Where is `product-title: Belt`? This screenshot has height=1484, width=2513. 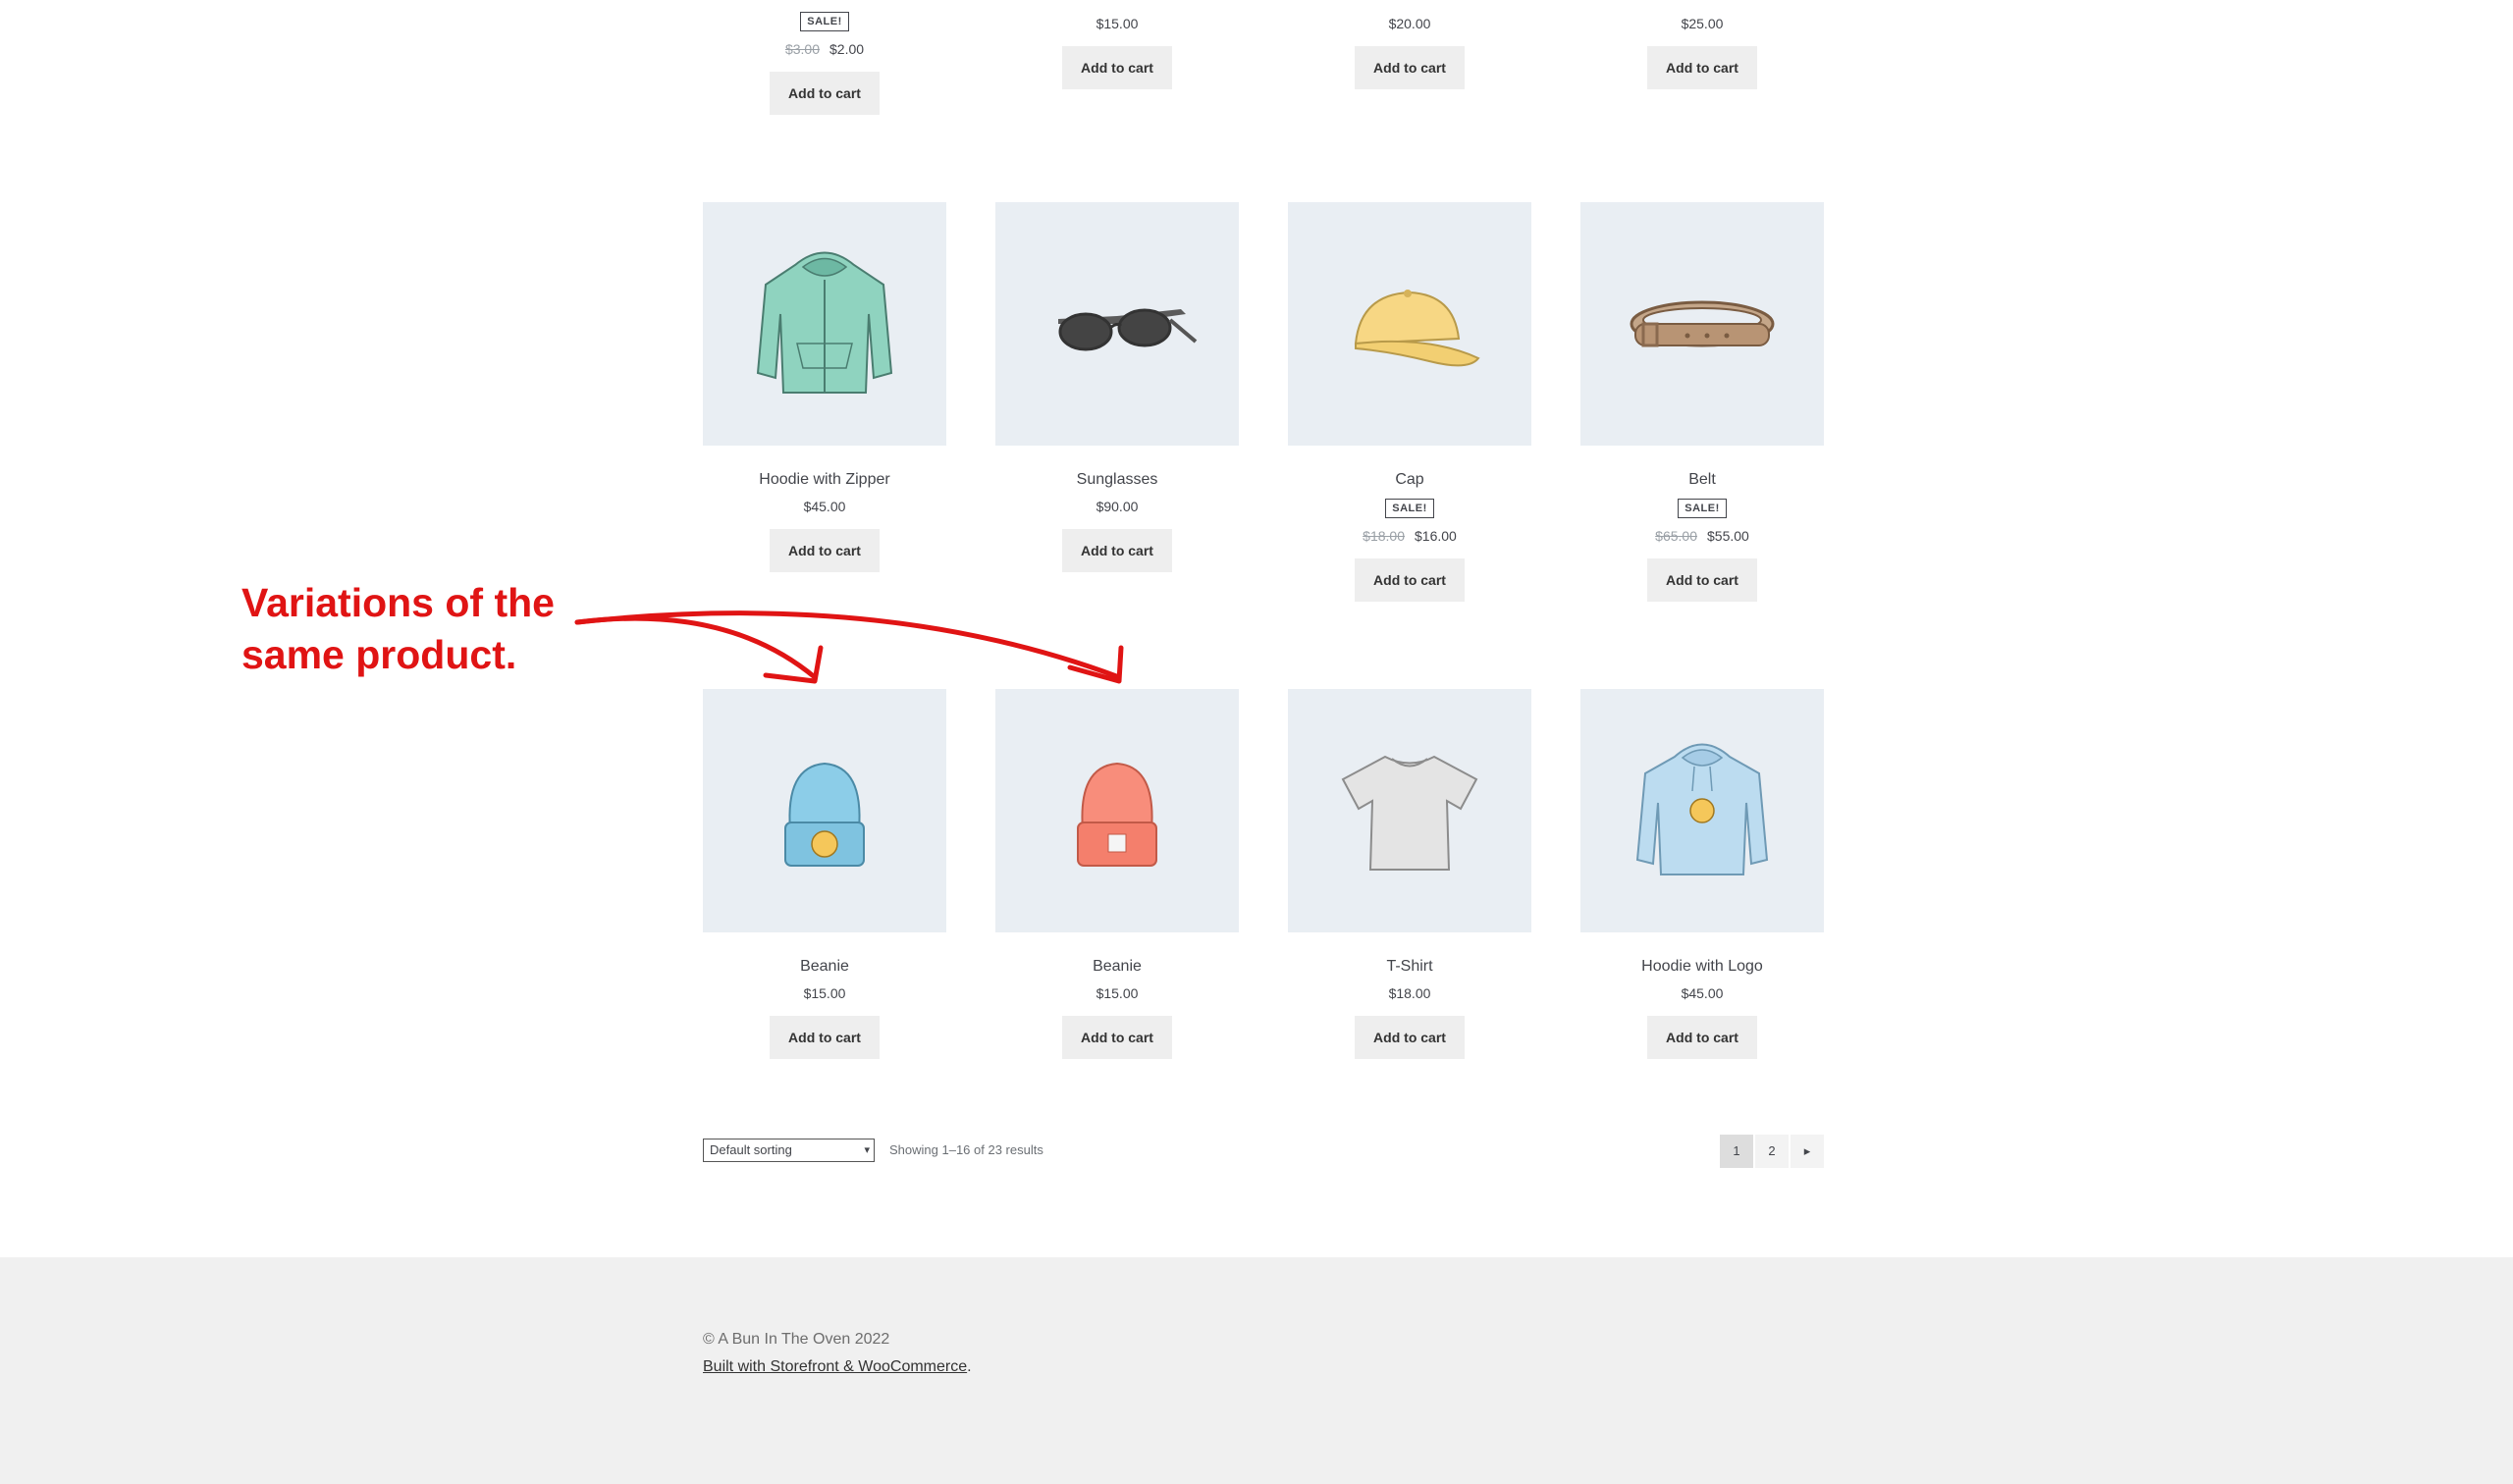 product-title: Belt is located at coordinates (1702, 480).